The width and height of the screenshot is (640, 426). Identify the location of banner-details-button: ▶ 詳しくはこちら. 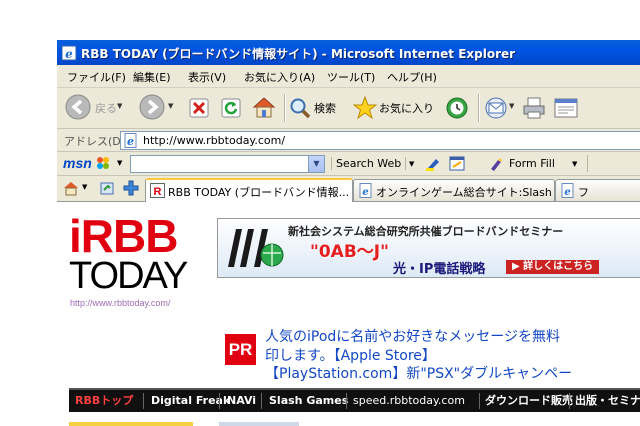
(553, 267).